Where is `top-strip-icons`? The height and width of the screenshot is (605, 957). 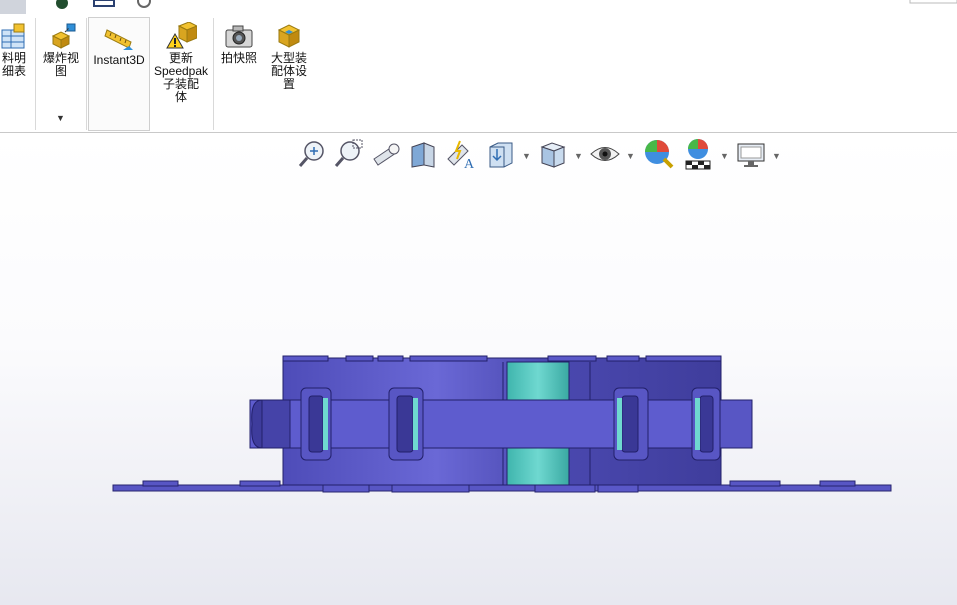 top-strip-icons is located at coordinates (478, 7).